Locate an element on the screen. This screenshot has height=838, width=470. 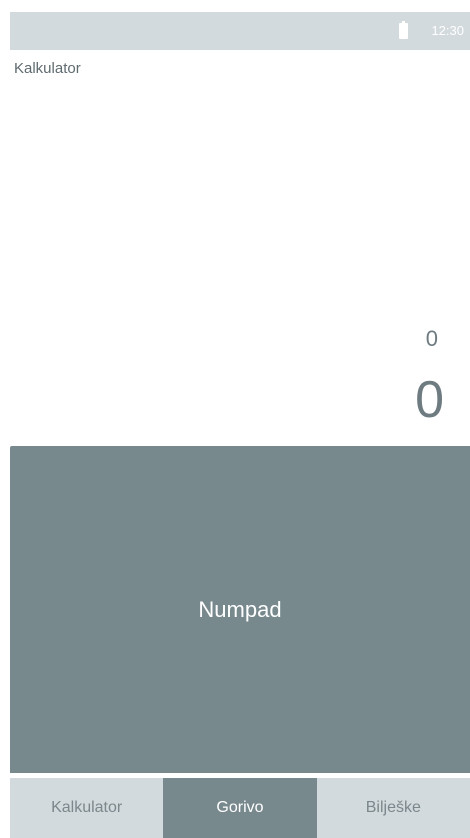
result-display: 0 is located at coordinates (429, 400).